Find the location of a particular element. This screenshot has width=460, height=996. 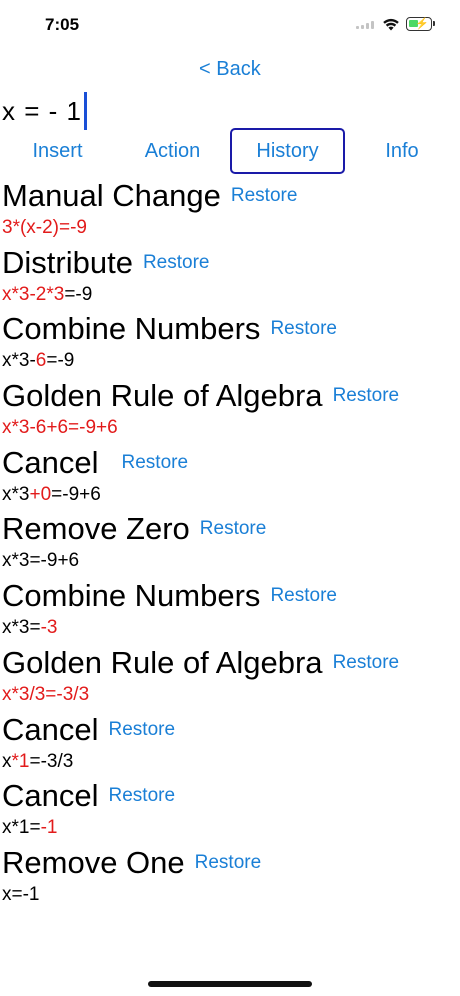

history-entry: Cancel Restore x*3+0=-9+6 is located at coordinates (230, 477).